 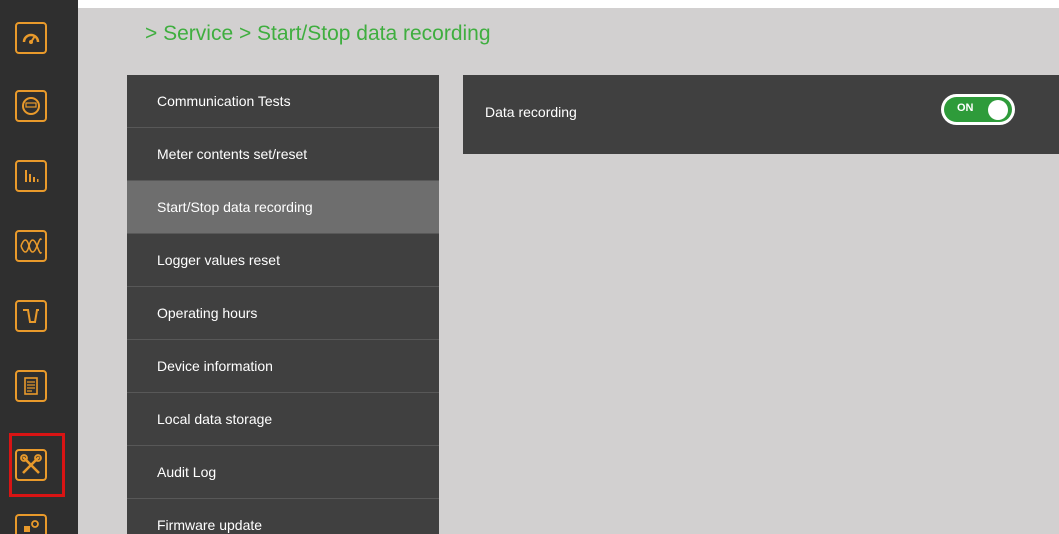 I want to click on breadcrumb: > Service > Start/Stop data recording, so click(x=318, y=33).